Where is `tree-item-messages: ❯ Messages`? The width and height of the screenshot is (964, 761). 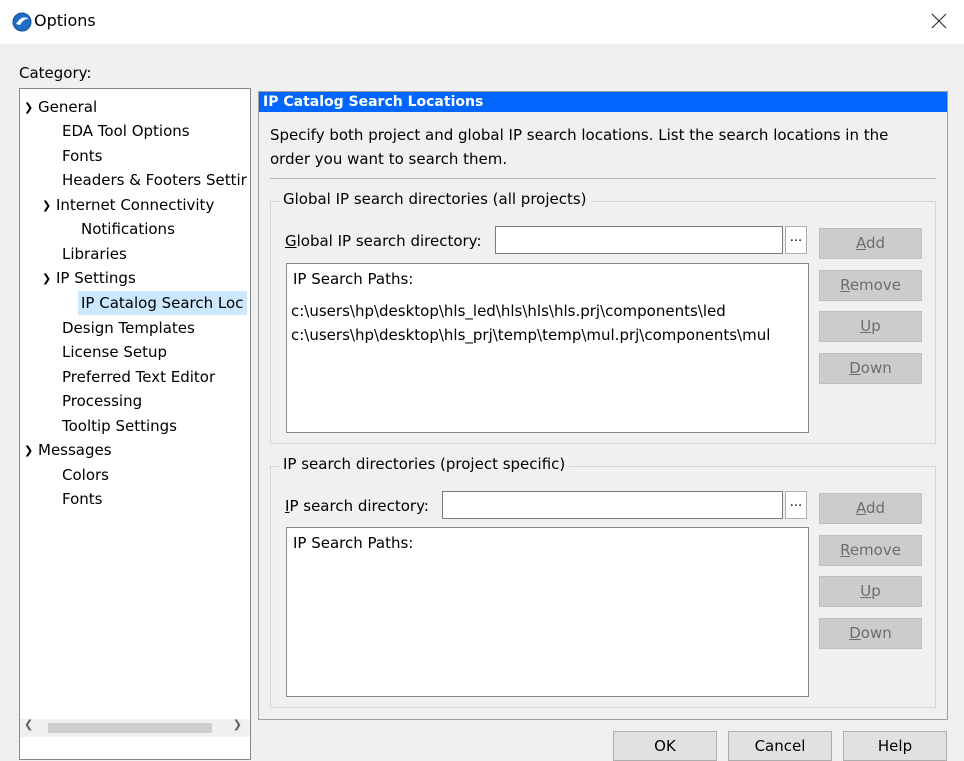
tree-item-messages: ❯ Messages is located at coordinates (68, 450).